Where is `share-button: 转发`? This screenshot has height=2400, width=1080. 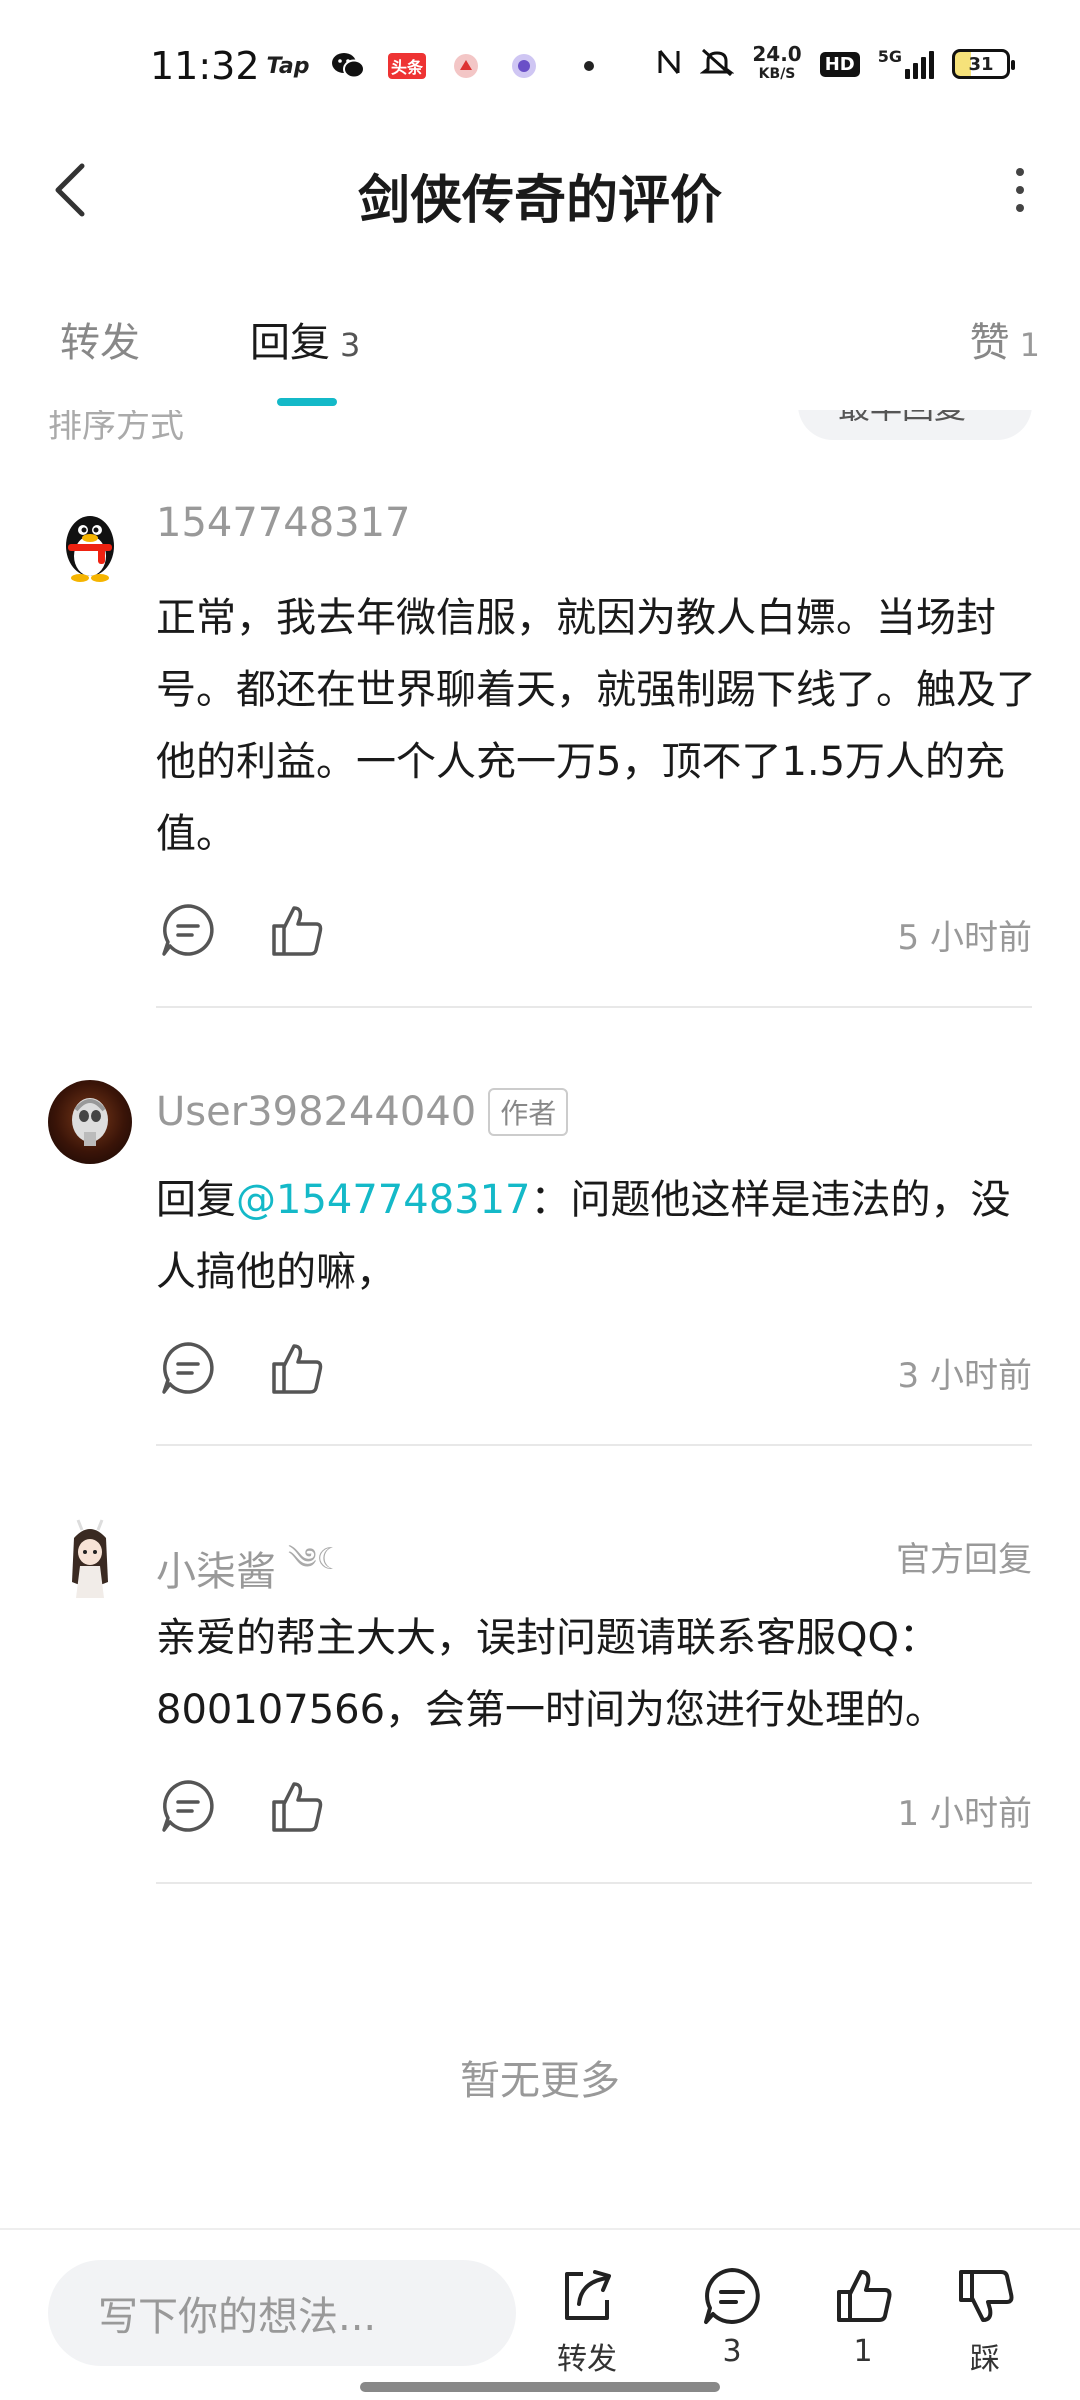 share-button: 转发 is located at coordinates (587, 2326).